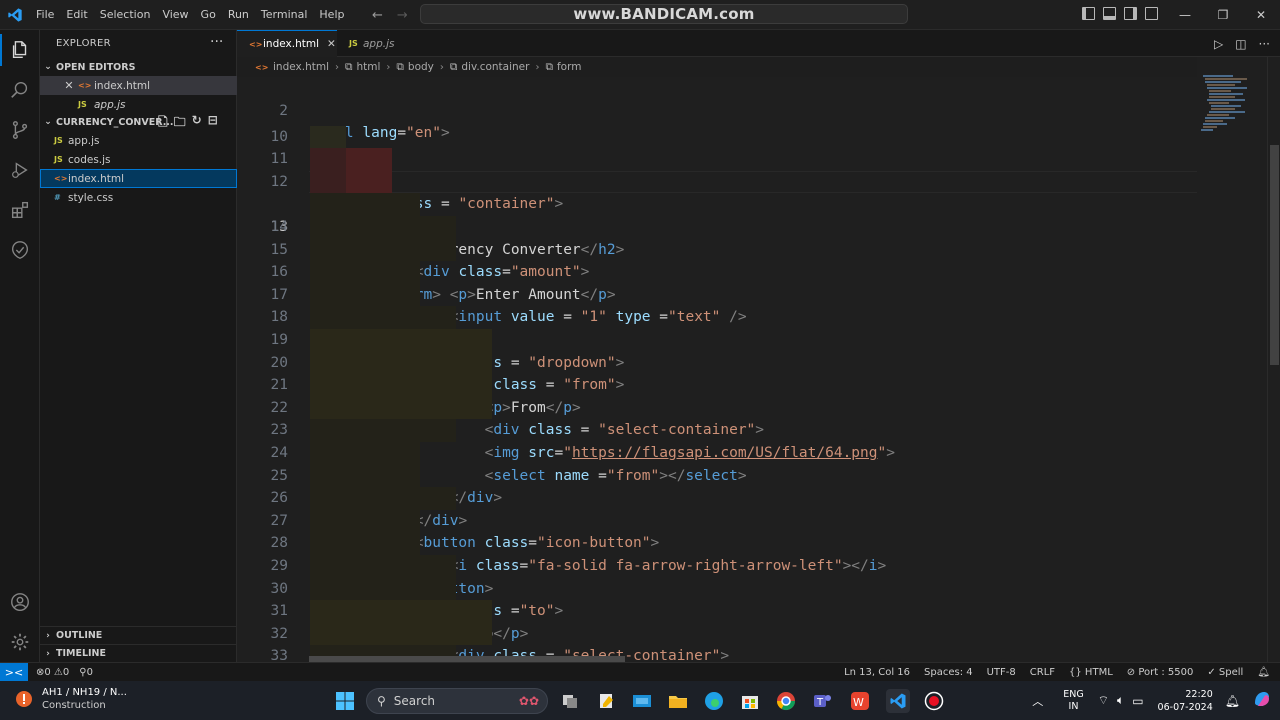  I want to click on minimap, so click(1232, 359).